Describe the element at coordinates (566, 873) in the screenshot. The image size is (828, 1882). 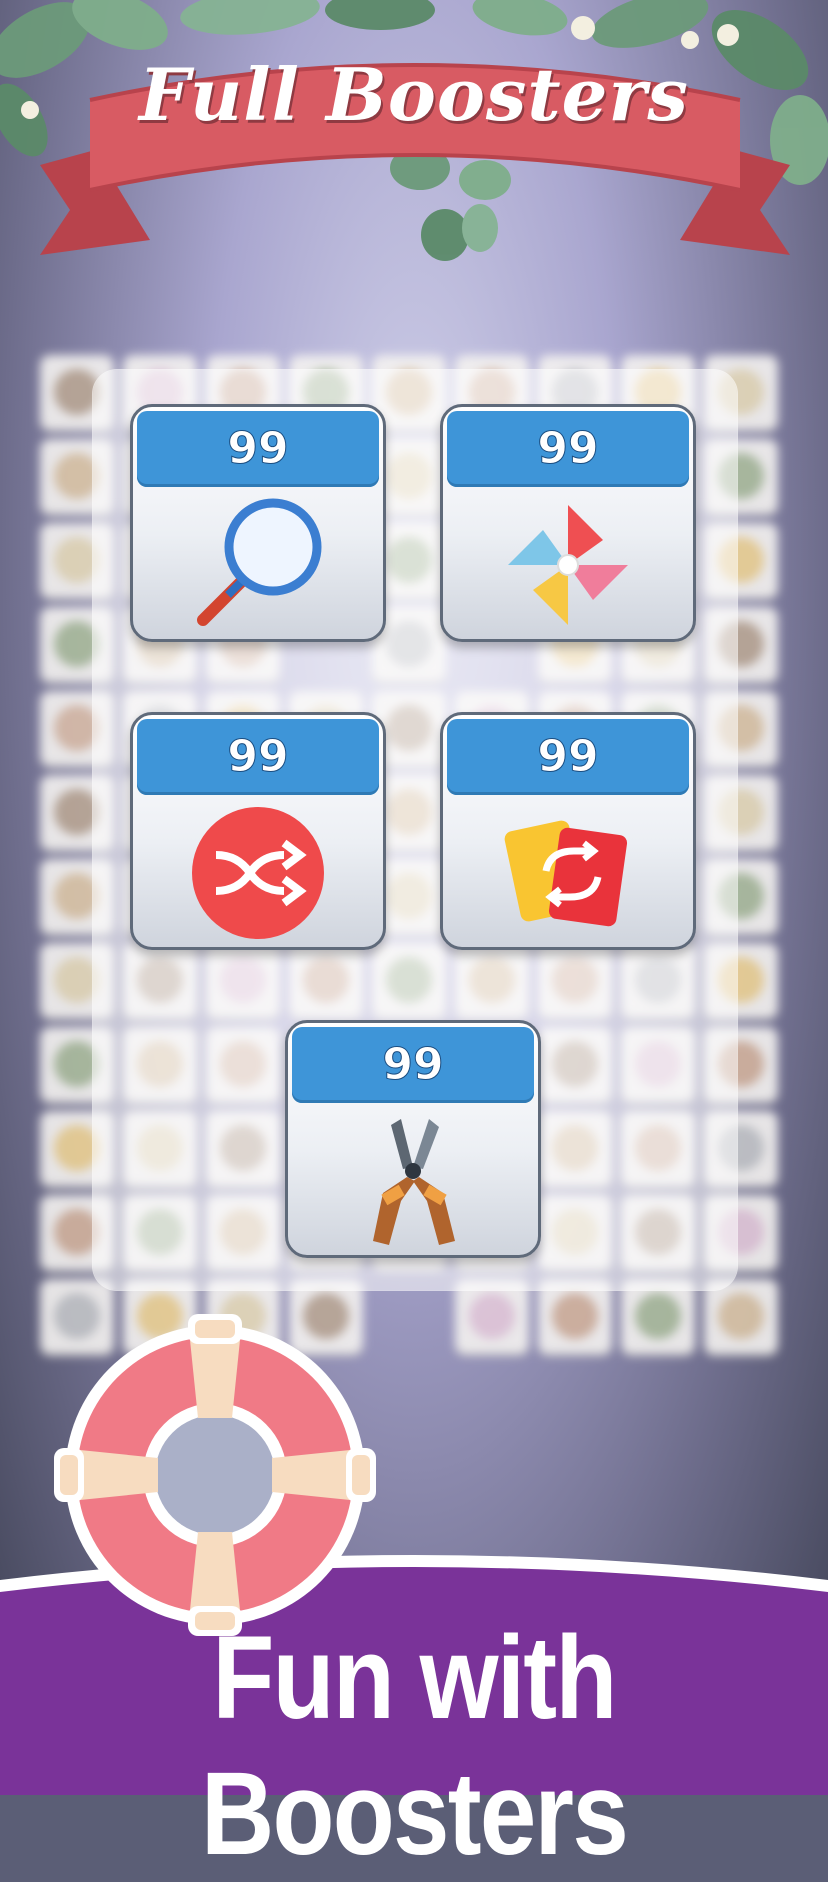
I see `swap-cards-icon` at that location.